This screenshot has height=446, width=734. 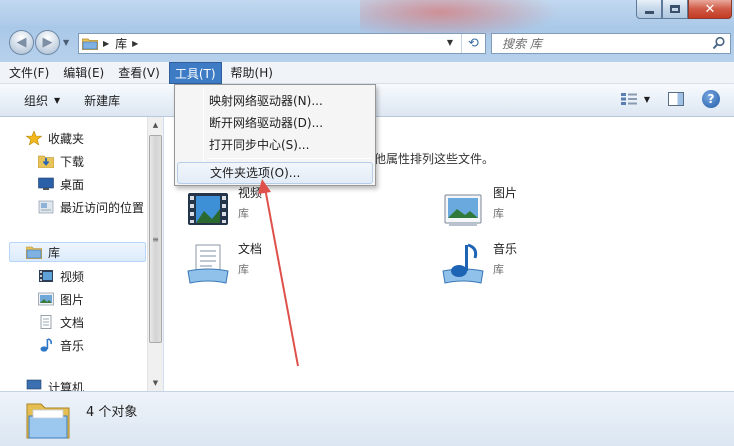 I want to click on help-glyph: ?, so click(x=711, y=99).